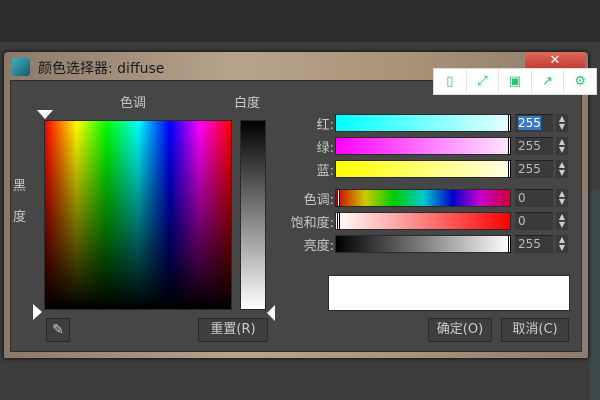 The height and width of the screenshot is (400, 600). What do you see at coordinates (450, 81) in the screenshot?
I see `phone-icon: ▯` at bounding box center [450, 81].